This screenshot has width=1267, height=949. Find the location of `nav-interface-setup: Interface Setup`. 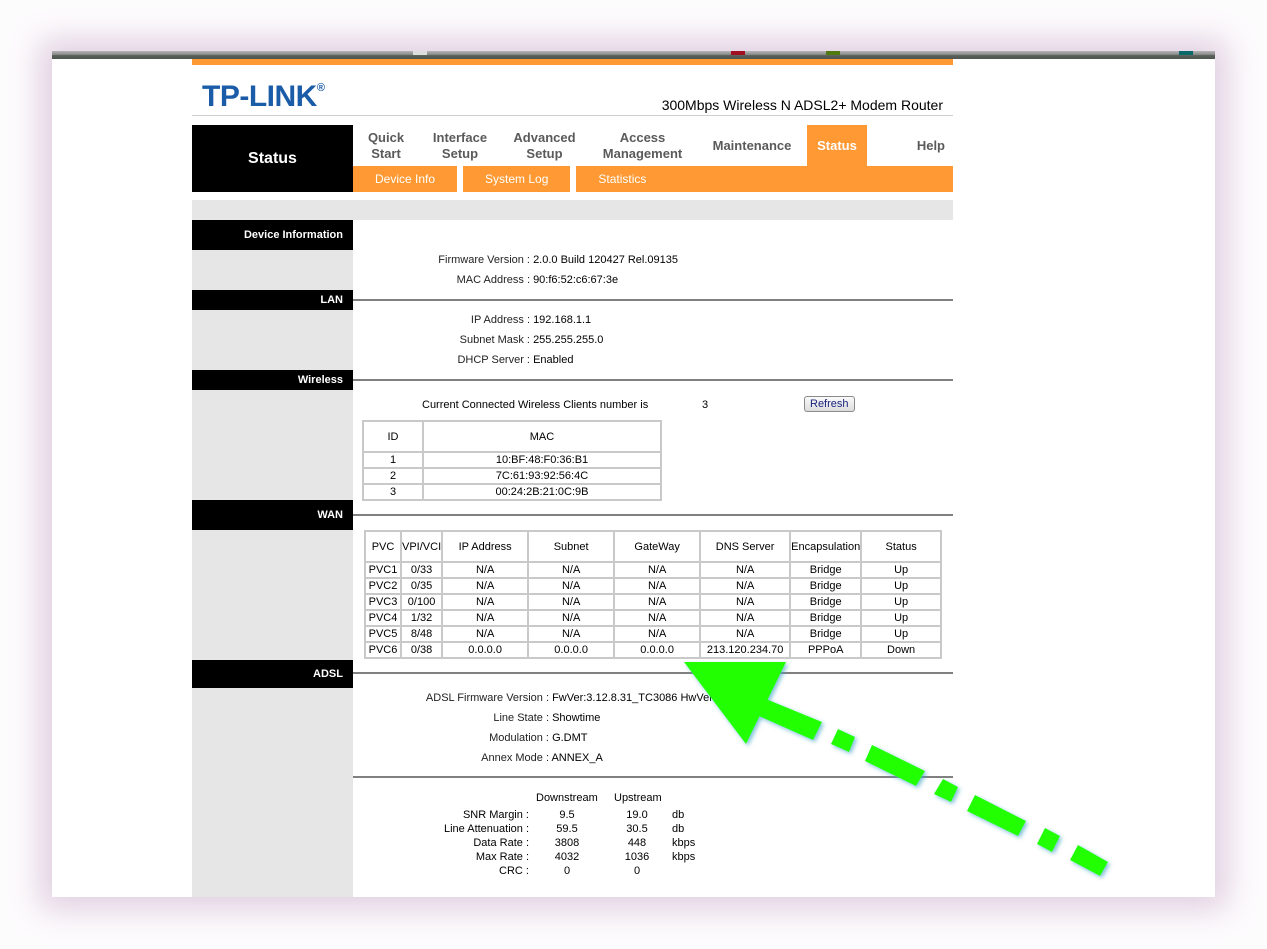

nav-interface-setup: Interface Setup is located at coordinates (460, 145).